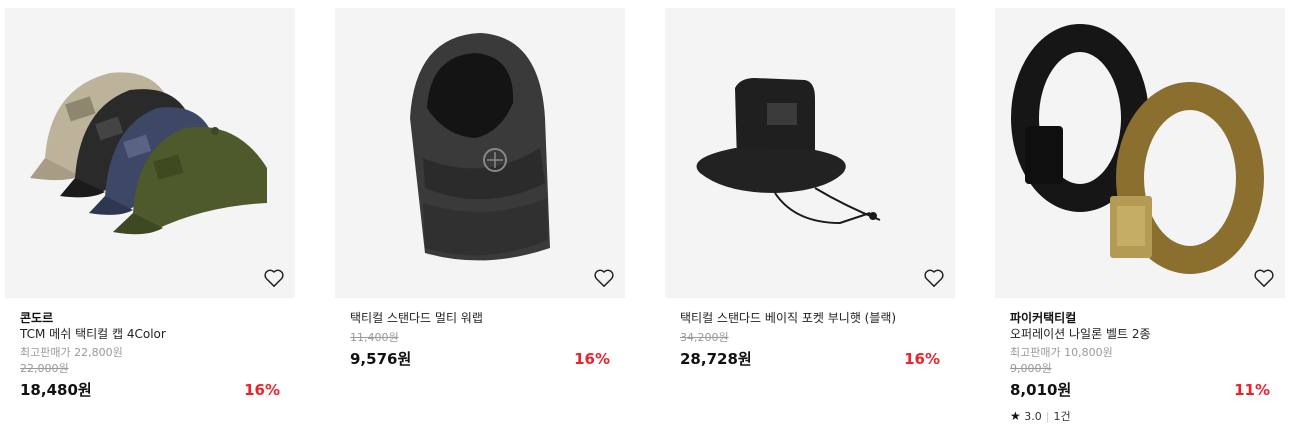  I want to click on product-name: 택티컬 스탠다드 베이직 포켓 부니햇 (블랙), so click(810, 318).